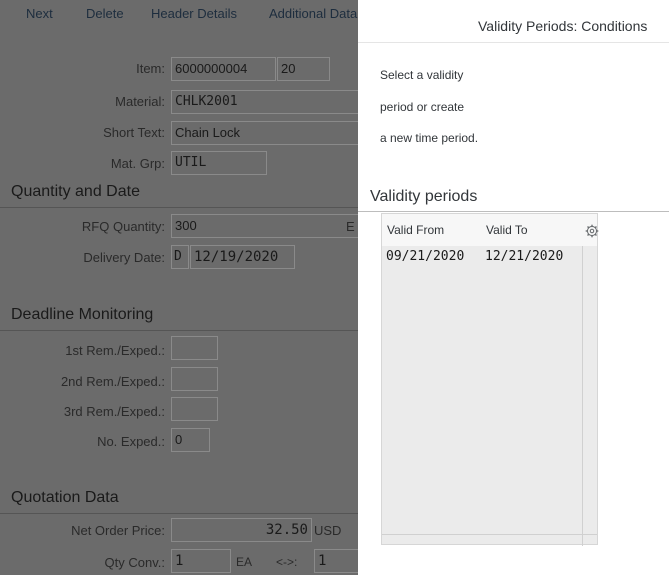  Describe the element at coordinates (241, 530) in the screenshot. I see `net-price-field: 32.50` at that location.